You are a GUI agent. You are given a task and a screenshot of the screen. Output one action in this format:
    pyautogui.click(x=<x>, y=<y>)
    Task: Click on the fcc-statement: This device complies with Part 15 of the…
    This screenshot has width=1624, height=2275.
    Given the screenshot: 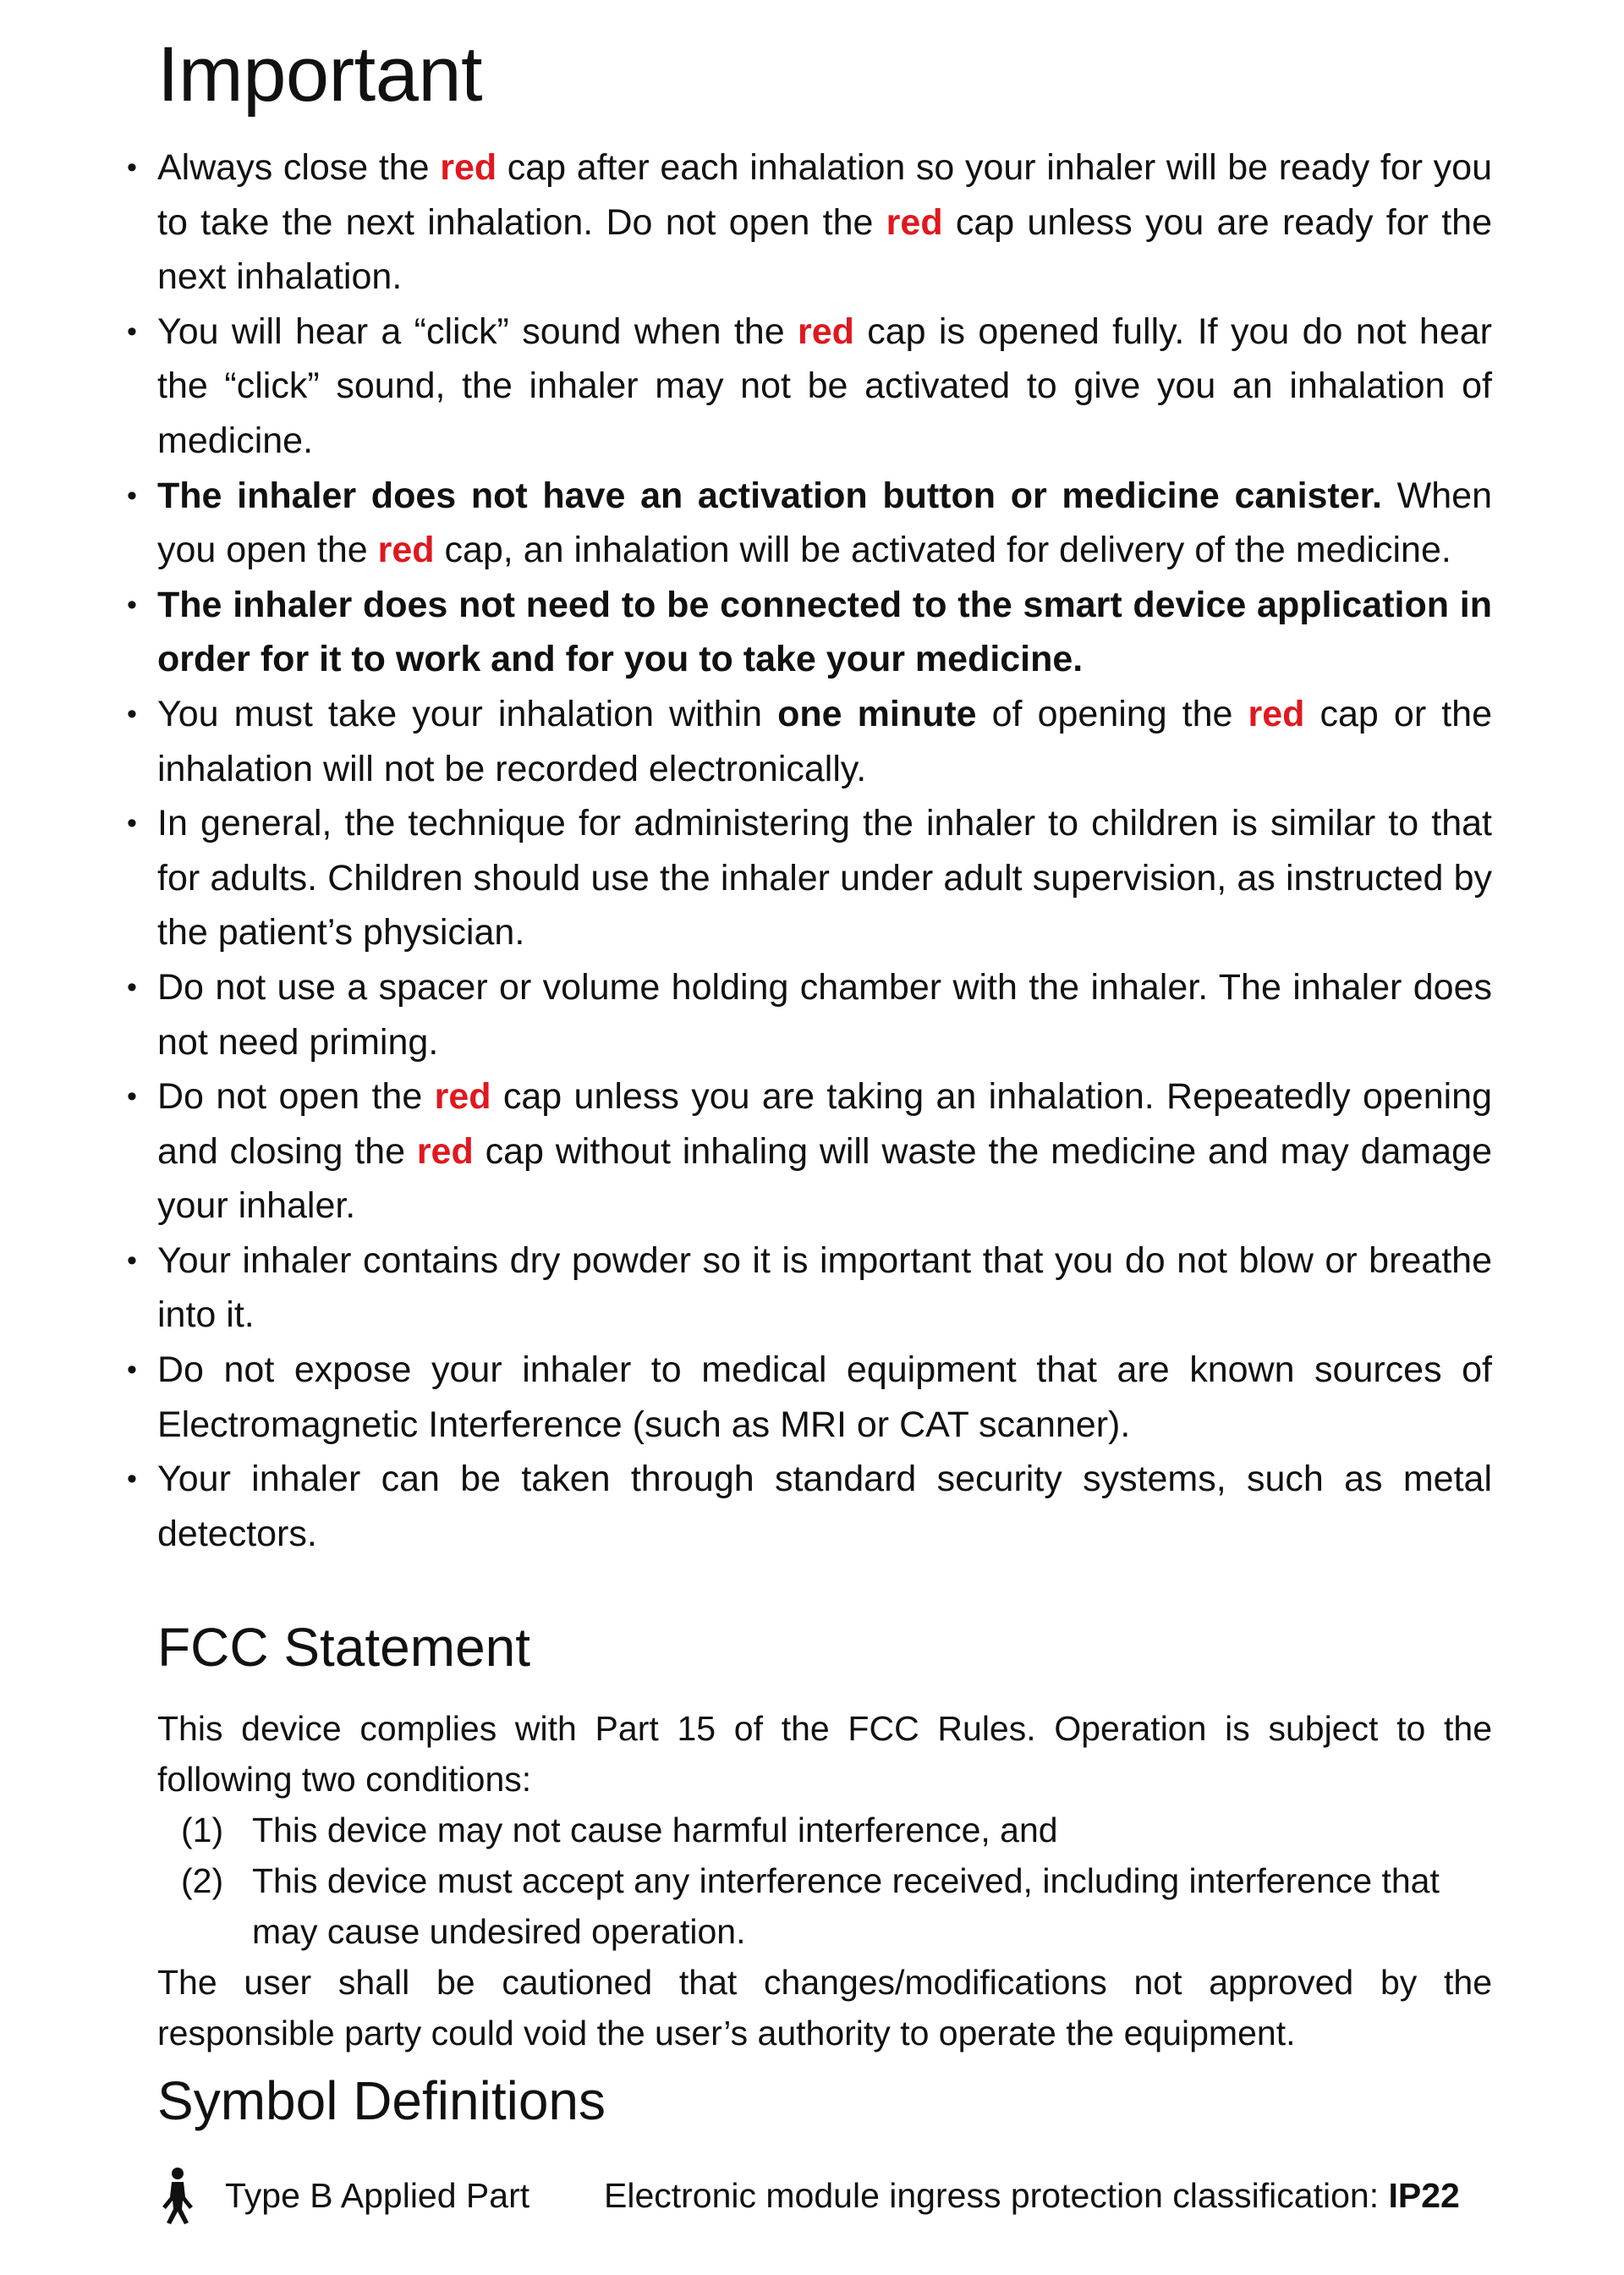 What is the action you would take?
    pyautogui.click(x=825, y=1881)
    